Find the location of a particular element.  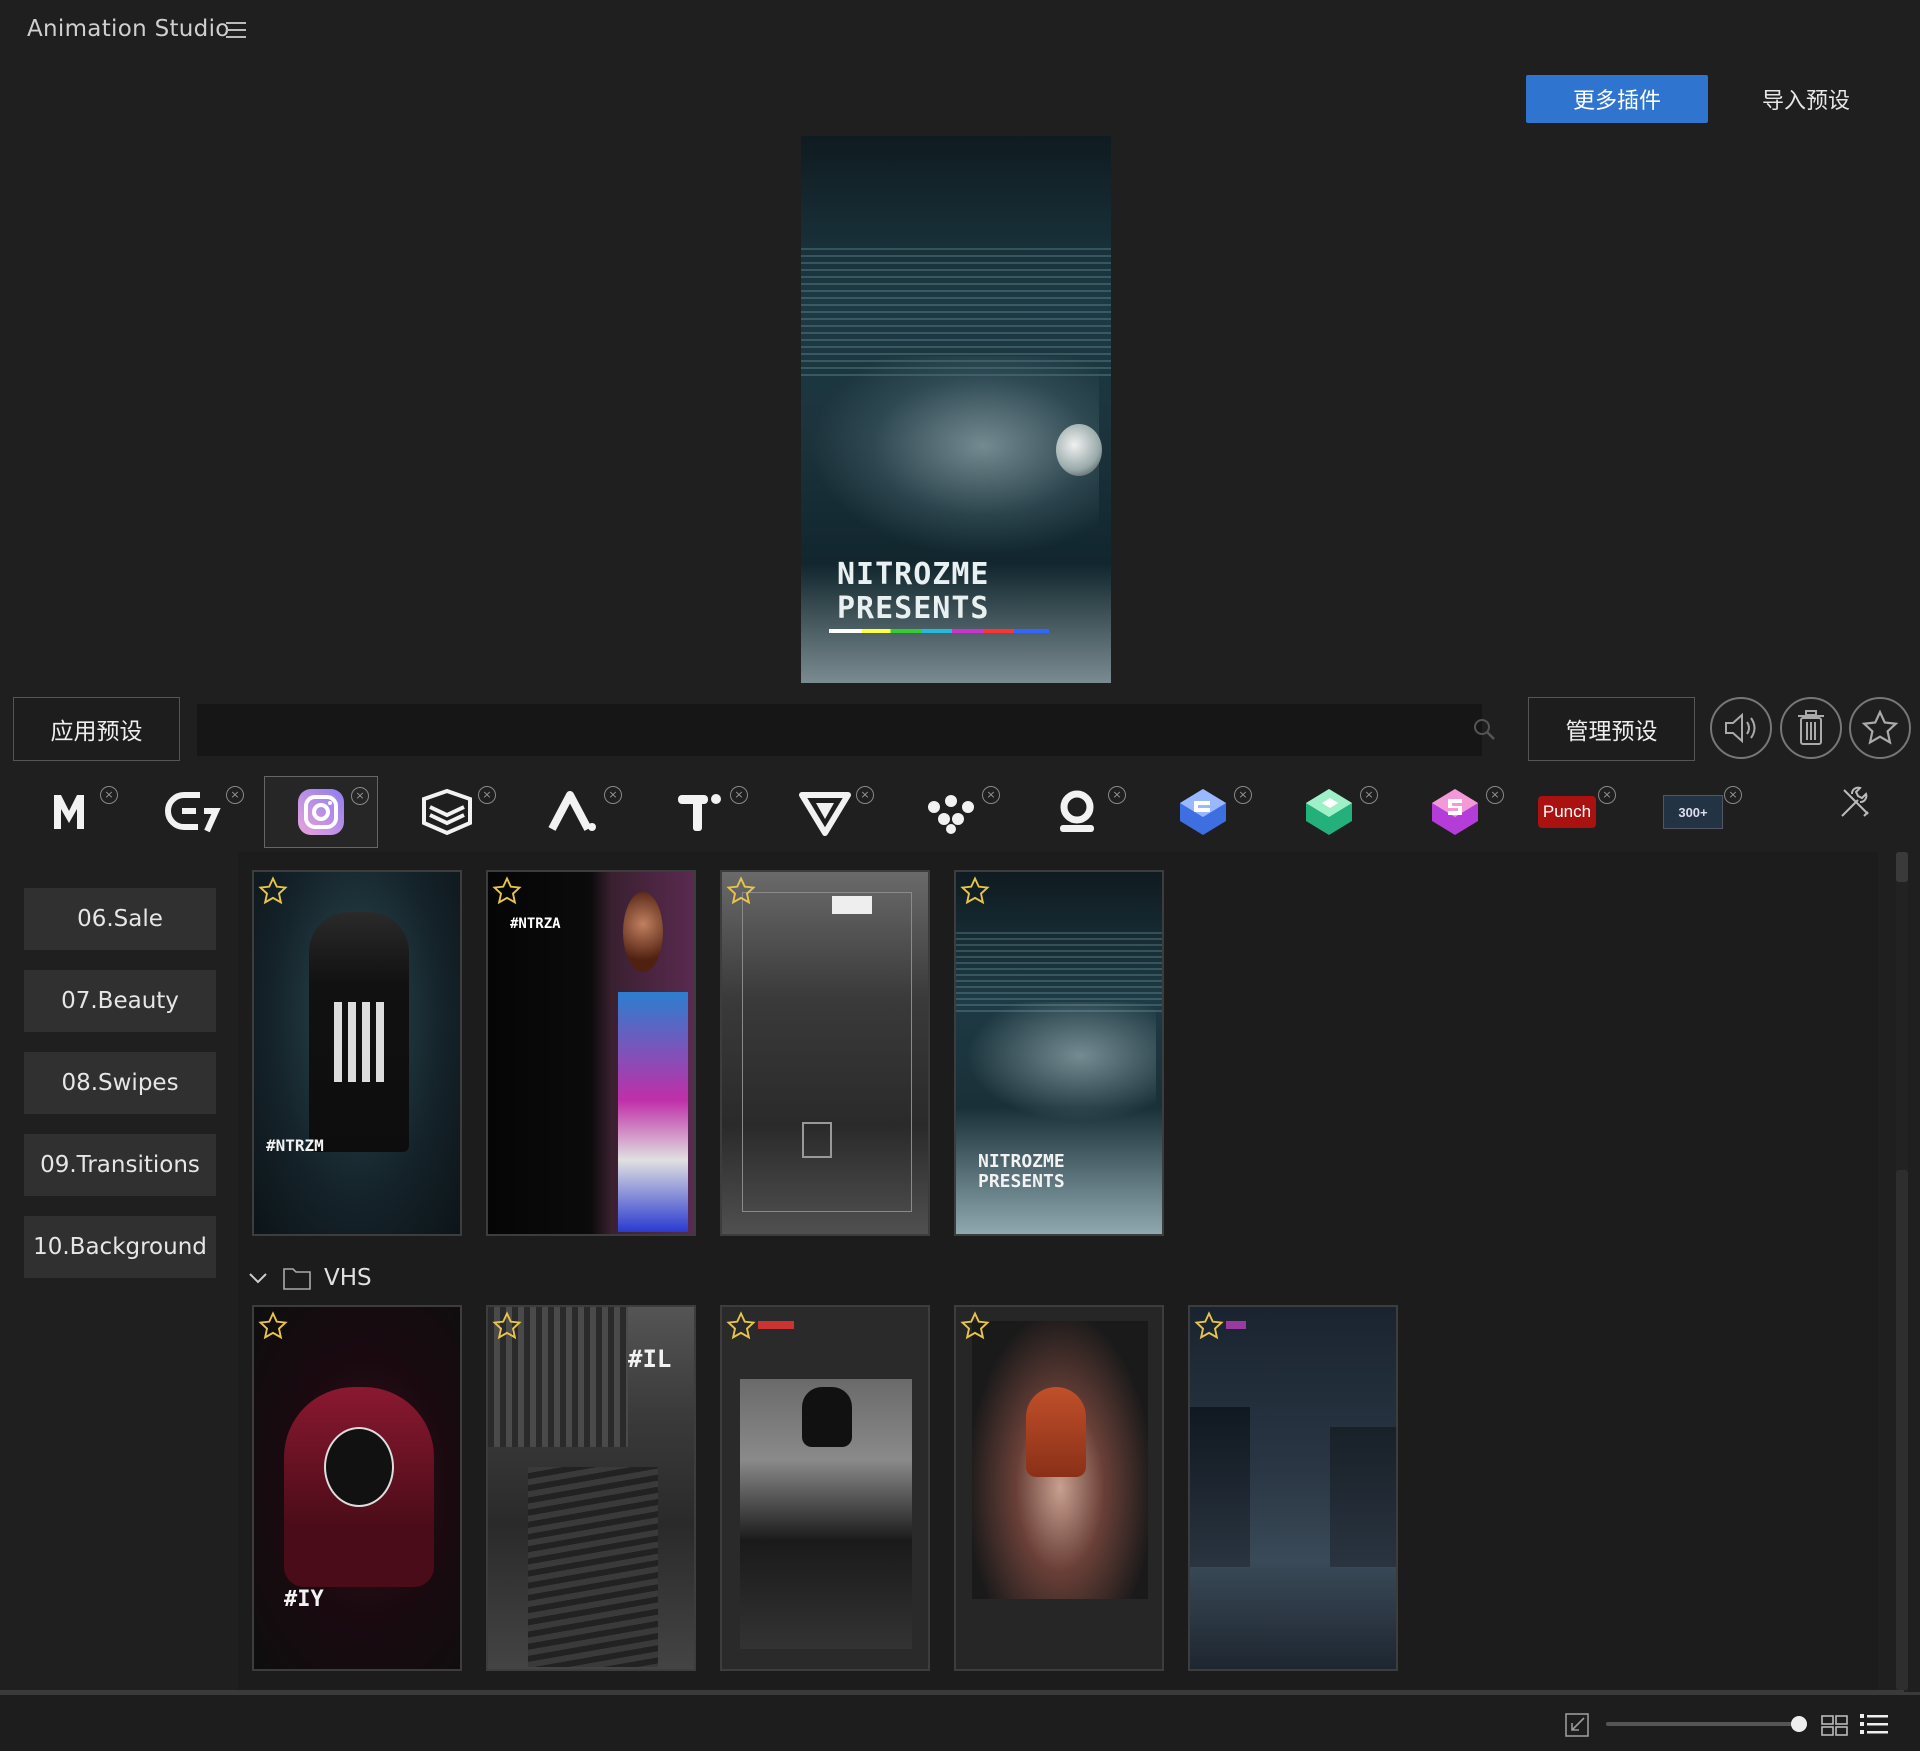

plugin-tab-instagram: × is located at coordinates (321, 812).